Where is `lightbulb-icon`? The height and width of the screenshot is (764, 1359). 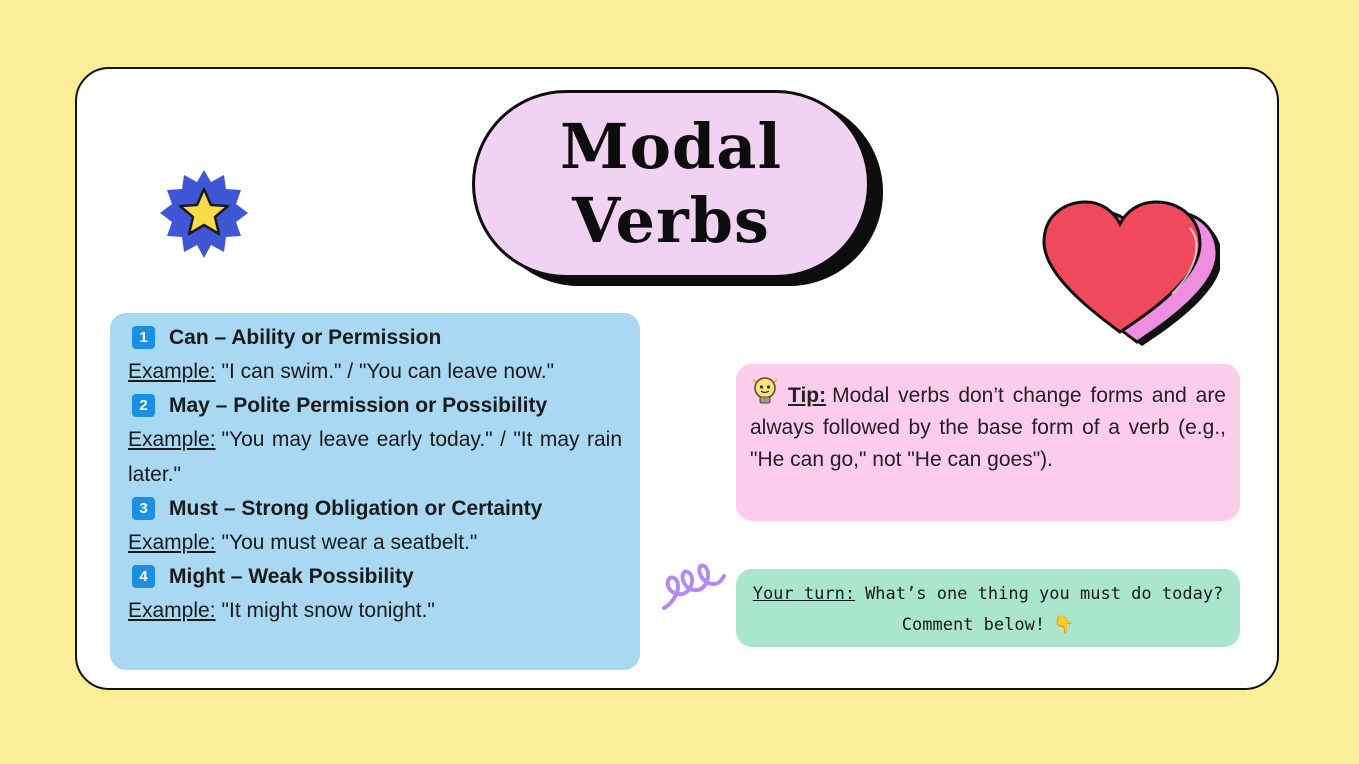
lightbulb-icon is located at coordinates (765, 390).